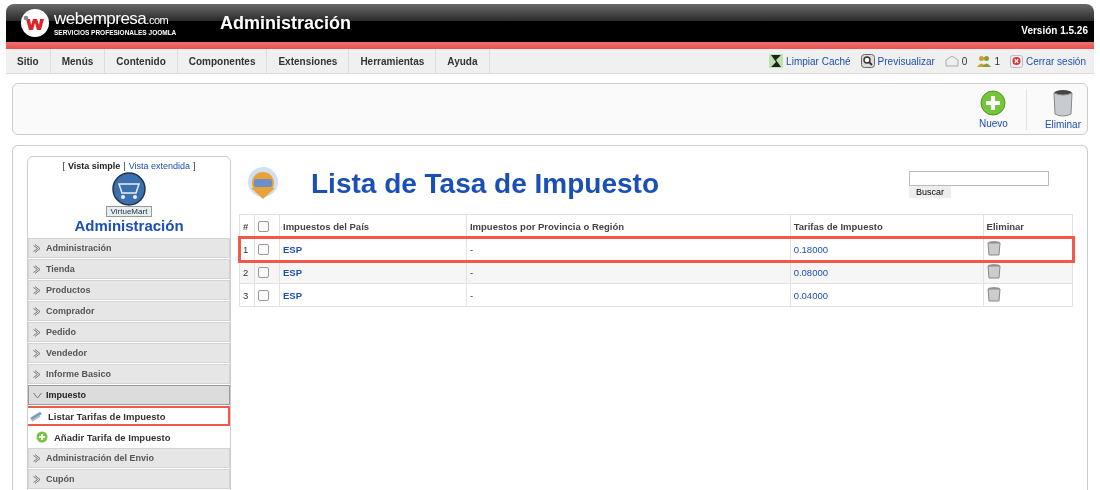 The height and width of the screenshot is (490, 1100). Describe the element at coordinates (810, 61) in the screenshot. I see `status-link: Limpiar Caché` at that location.